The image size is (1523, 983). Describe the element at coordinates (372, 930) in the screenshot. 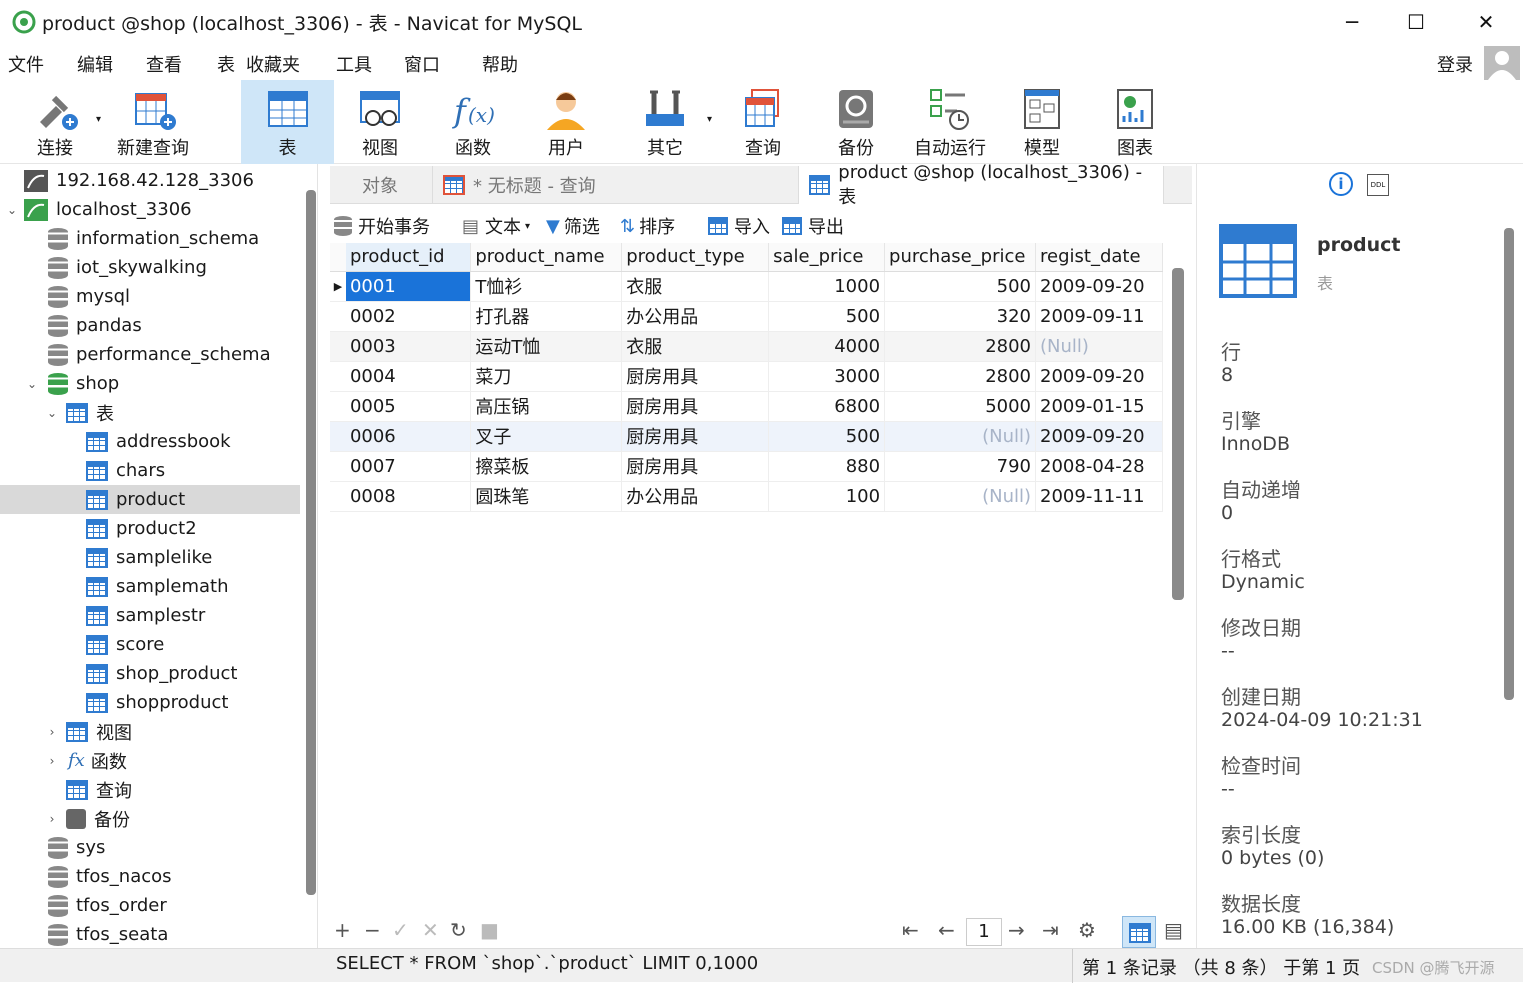

I see `delete-record-icon: −` at that location.